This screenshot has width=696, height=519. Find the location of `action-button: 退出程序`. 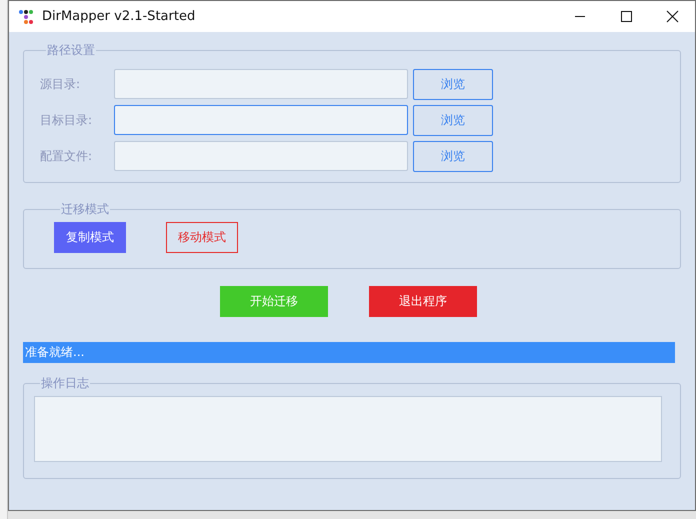

action-button: 退出程序 is located at coordinates (423, 301).